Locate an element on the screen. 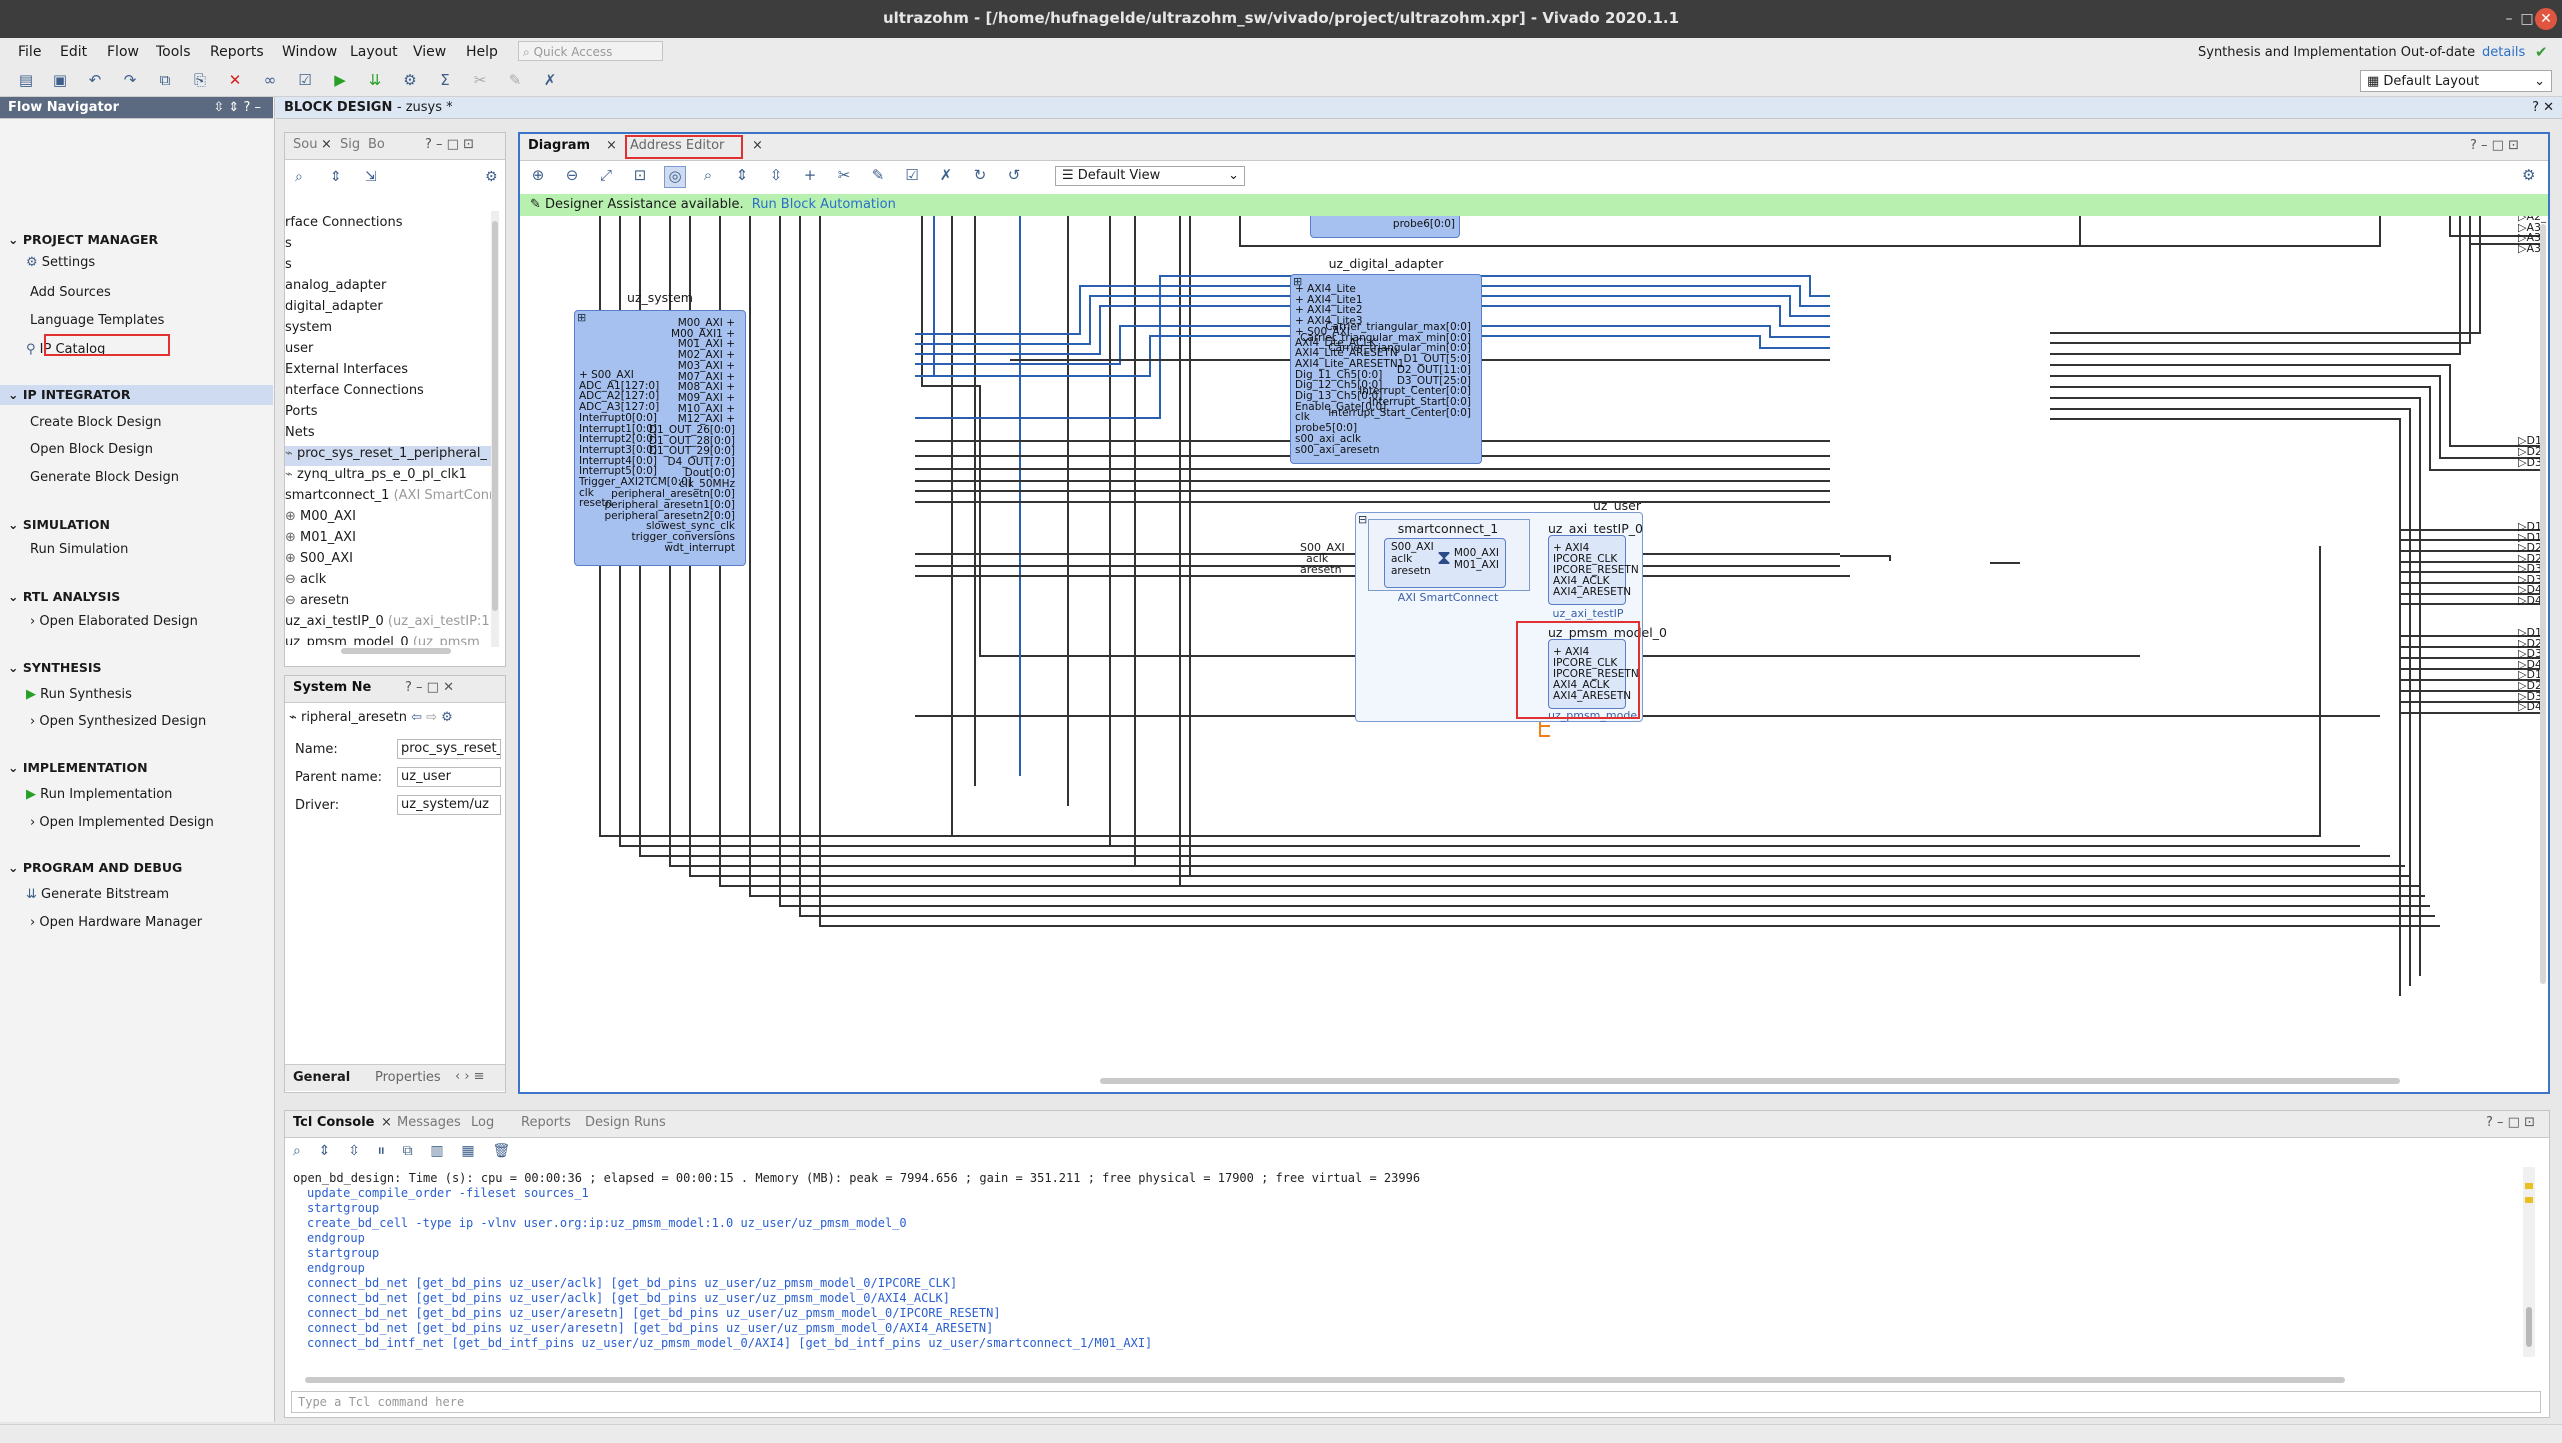 The width and height of the screenshot is (2562, 1443). flow-item-open-elaborated-design: › Open Elaborated Design is located at coordinates (114, 621).